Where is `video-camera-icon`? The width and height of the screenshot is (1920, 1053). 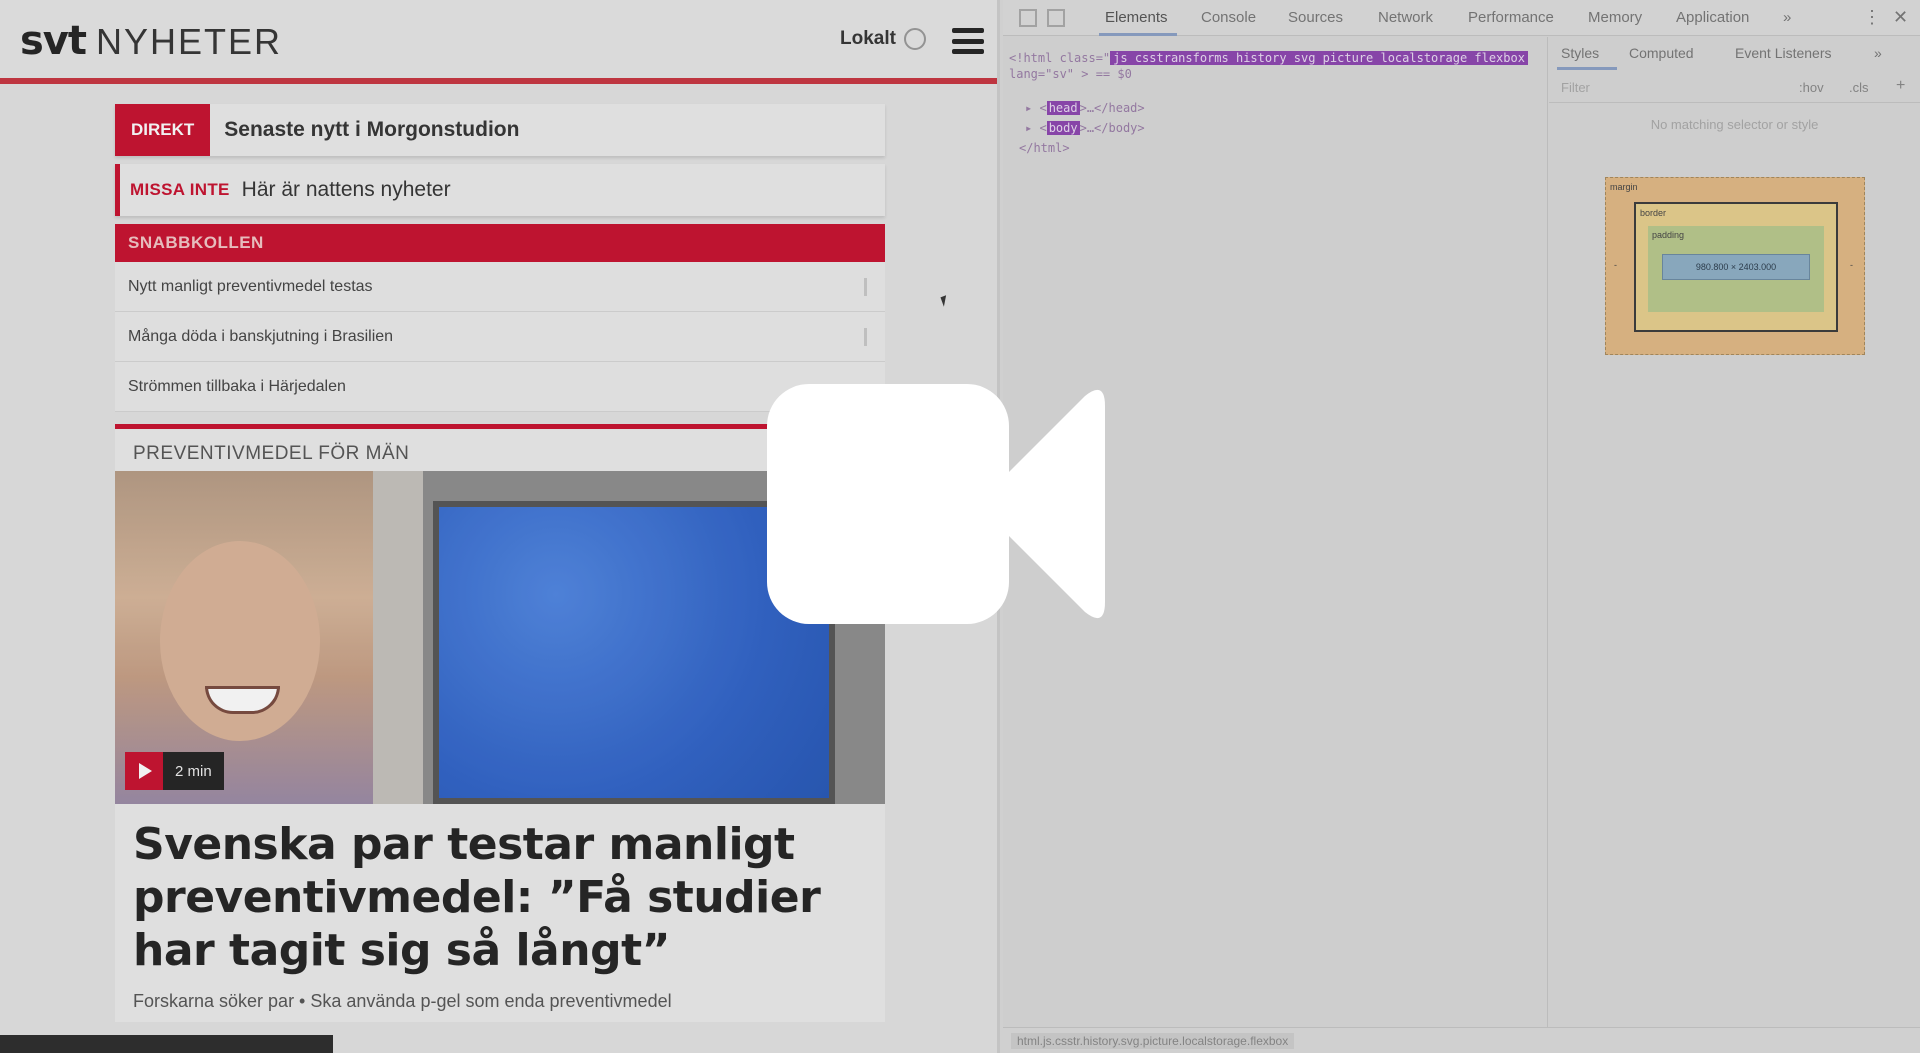
video-camera-icon is located at coordinates (937, 504).